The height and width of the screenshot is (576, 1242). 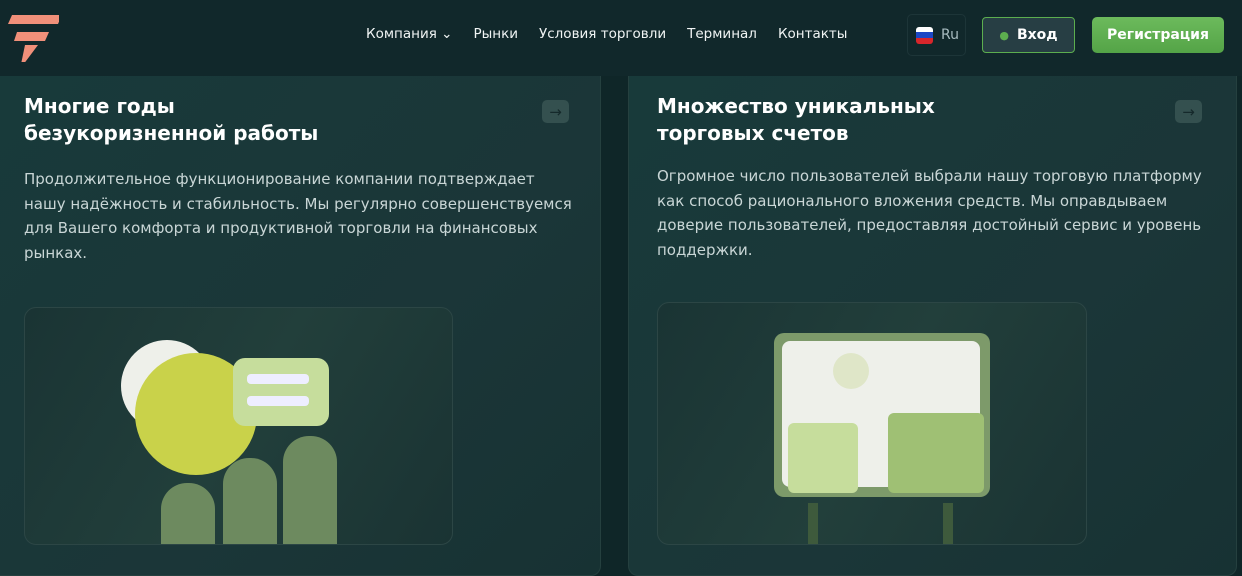 I want to click on nav-trading-conditions: Условия торговли, so click(x=602, y=34).